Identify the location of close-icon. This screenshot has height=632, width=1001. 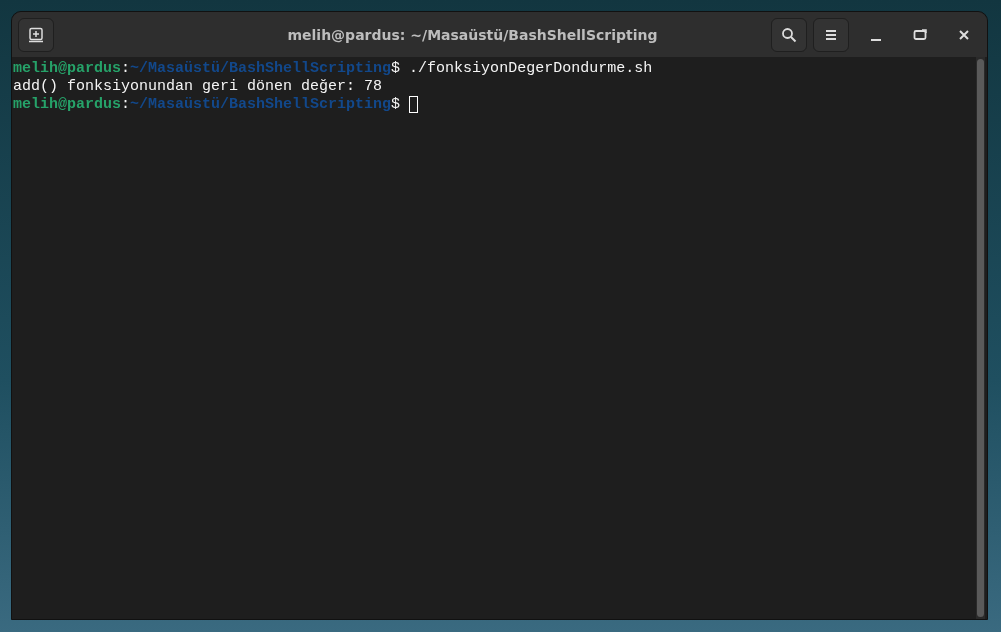
(964, 34).